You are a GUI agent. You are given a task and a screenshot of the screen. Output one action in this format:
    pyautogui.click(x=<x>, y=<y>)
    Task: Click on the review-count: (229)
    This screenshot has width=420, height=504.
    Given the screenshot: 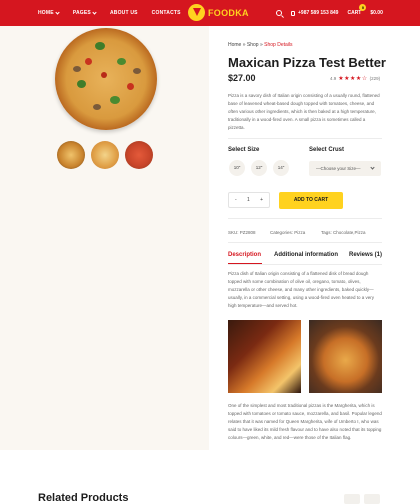 What is the action you would take?
    pyautogui.click(x=375, y=78)
    